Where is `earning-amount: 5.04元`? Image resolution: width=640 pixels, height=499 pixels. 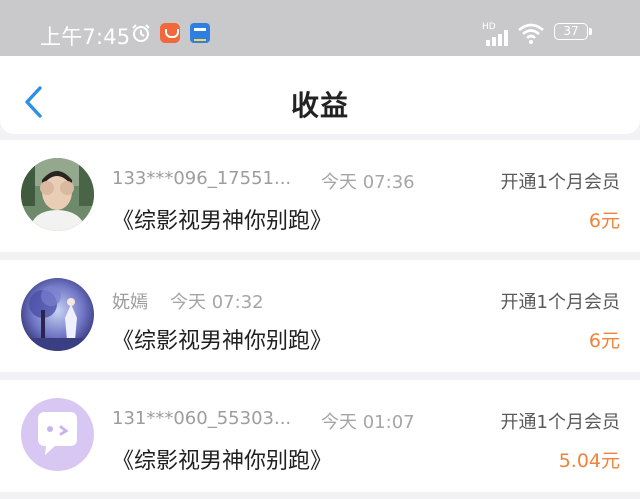
earning-amount: 5.04元 is located at coordinates (589, 461).